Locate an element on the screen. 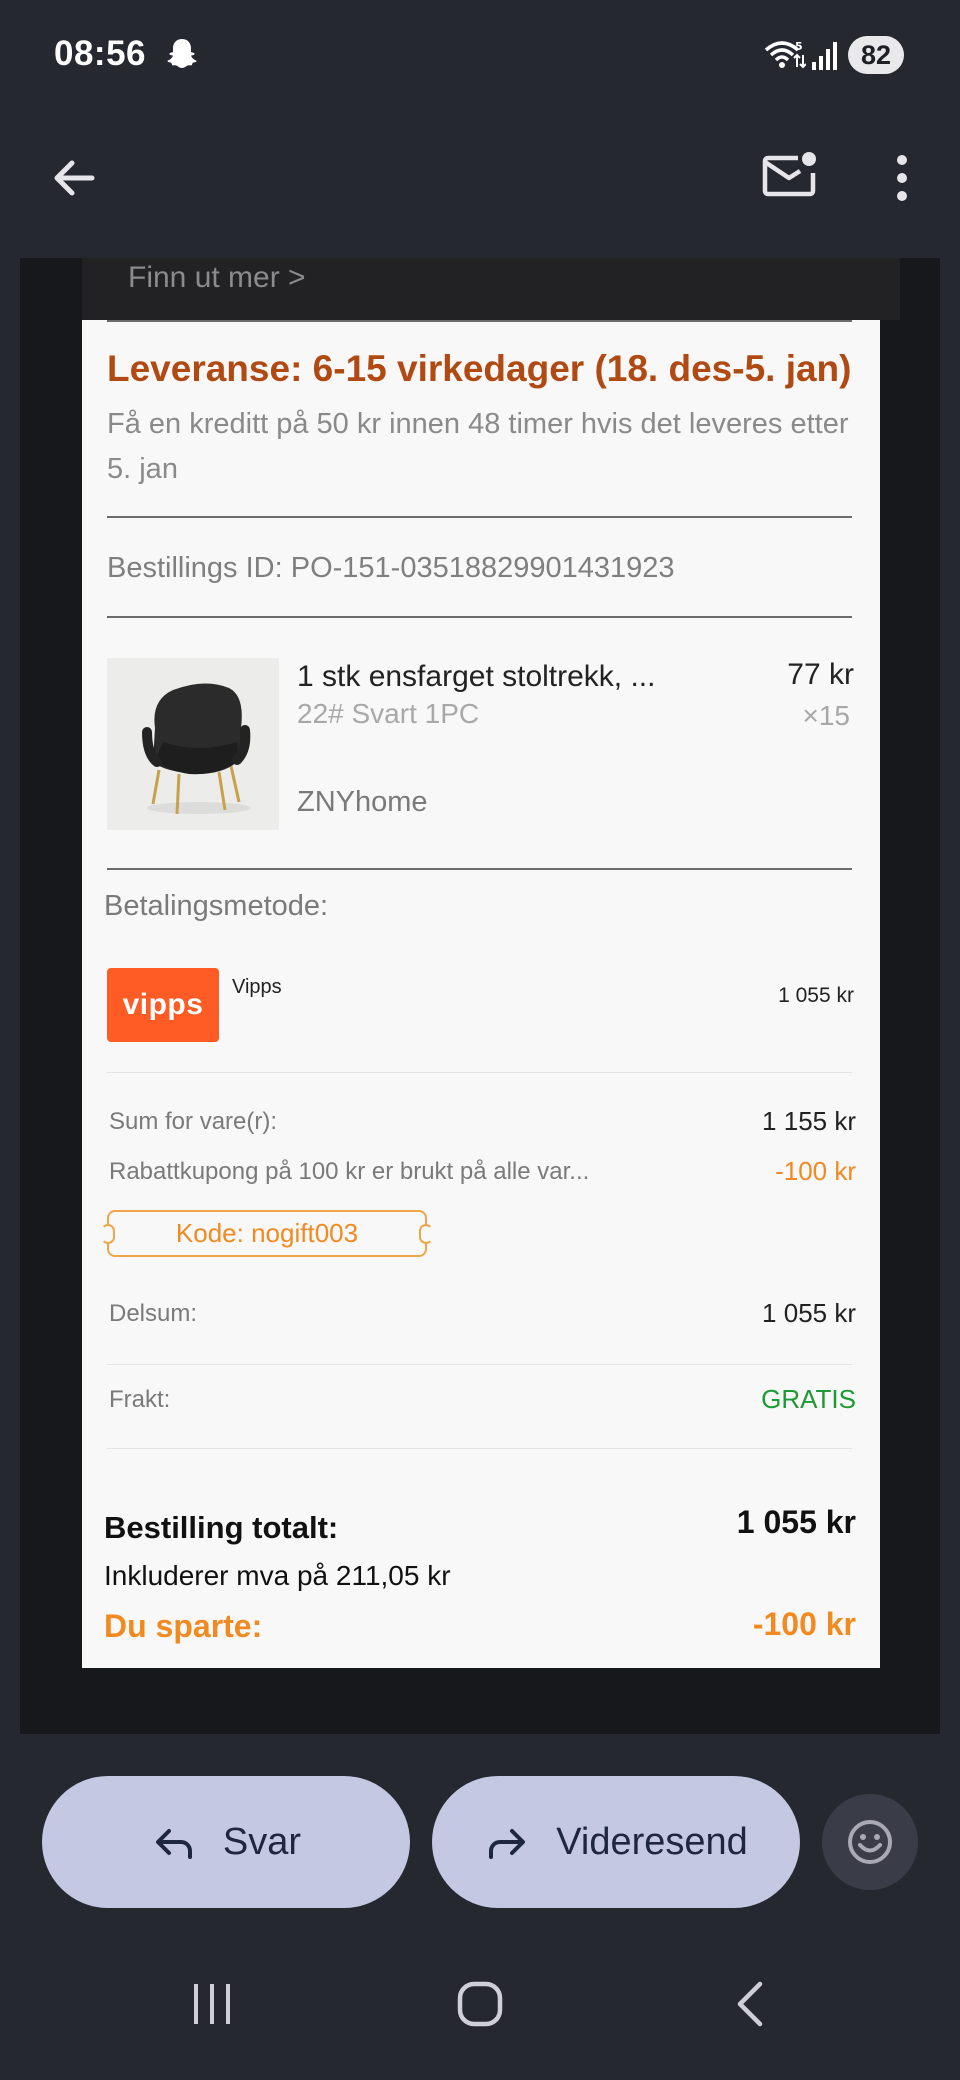 The width and height of the screenshot is (960, 2080). forward-button: Videresend is located at coordinates (616, 1842).